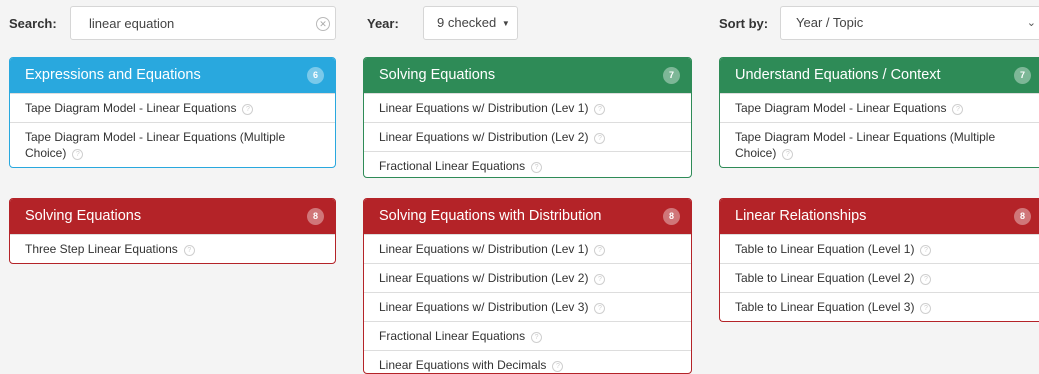 Image resolution: width=1039 pixels, height=374 pixels. Describe the element at coordinates (505, 23) in the screenshot. I see `caret-down-icon: ▼` at that location.